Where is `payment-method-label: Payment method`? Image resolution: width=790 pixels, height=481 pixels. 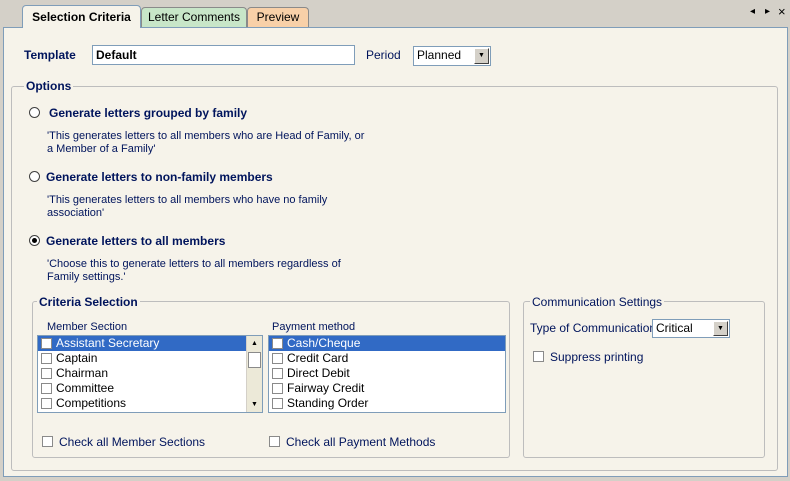
payment-method-label: Payment method is located at coordinates (314, 327).